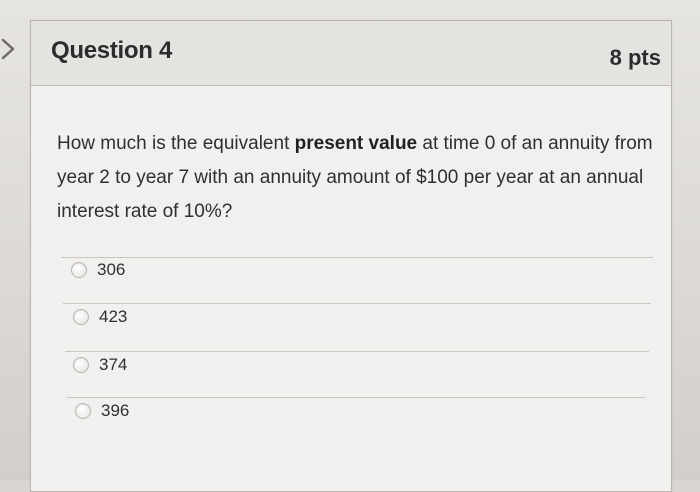 The width and height of the screenshot is (700, 492). I want to click on answer-label: 423, so click(113, 316).